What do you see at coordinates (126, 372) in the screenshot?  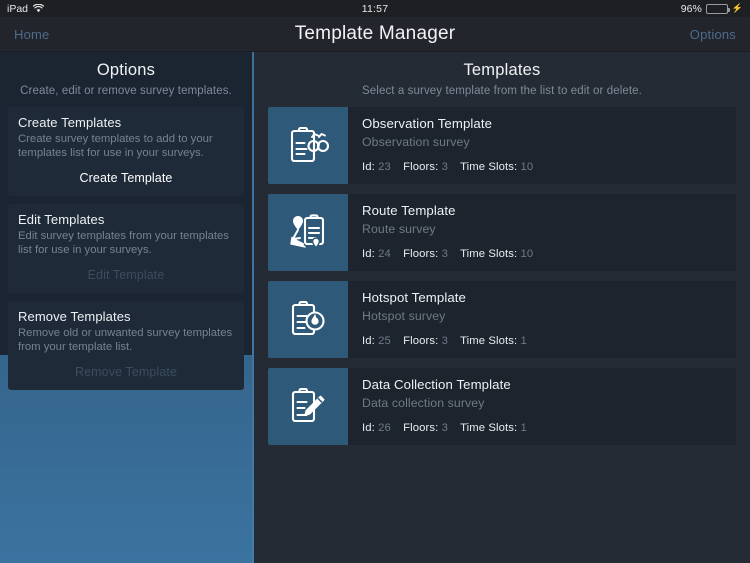 I see `remove-template-button: Remove Template` at bounding box center [126, 372].